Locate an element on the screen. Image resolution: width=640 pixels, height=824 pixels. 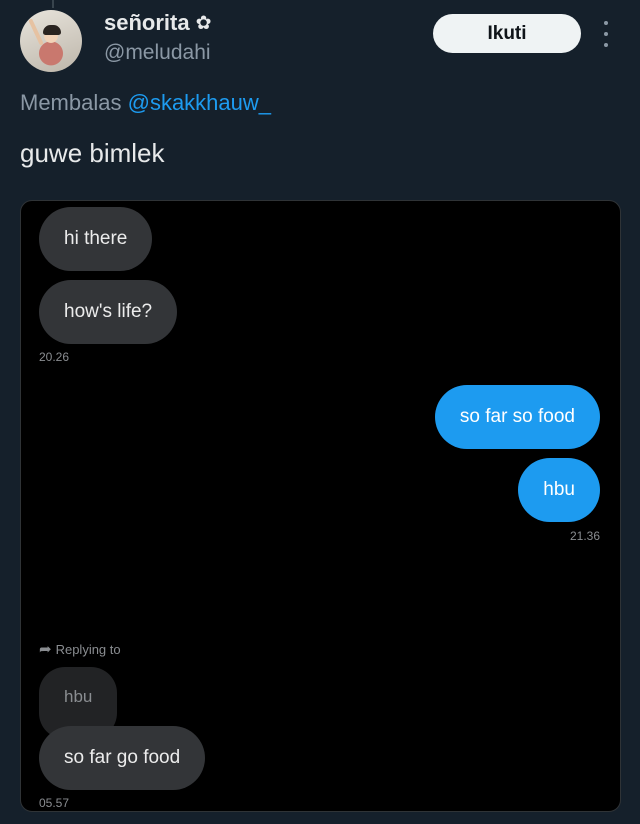
chat-timestamp: 20.26 is located at coordinates (54, 357).